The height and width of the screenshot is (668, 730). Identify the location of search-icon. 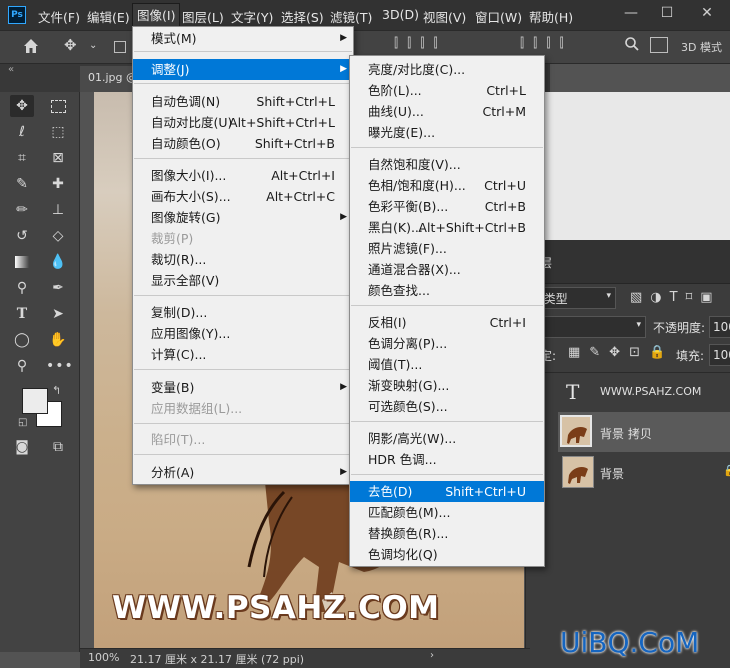
(632, 46).